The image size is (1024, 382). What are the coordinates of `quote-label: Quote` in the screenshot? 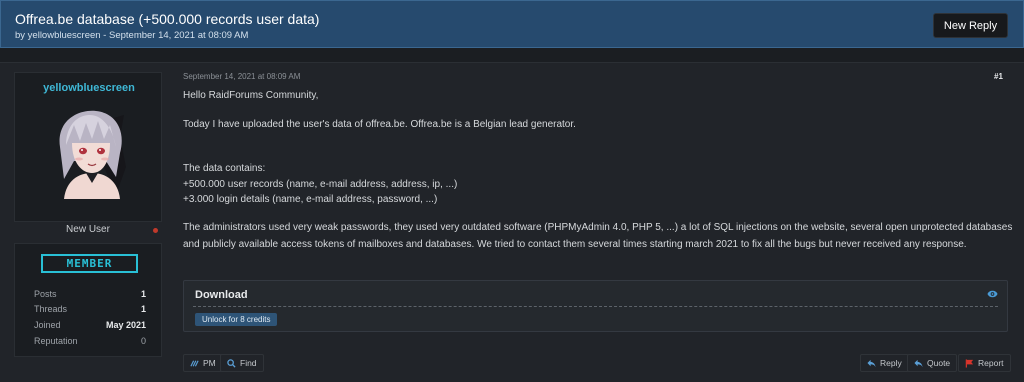 It's located at (939, 363).